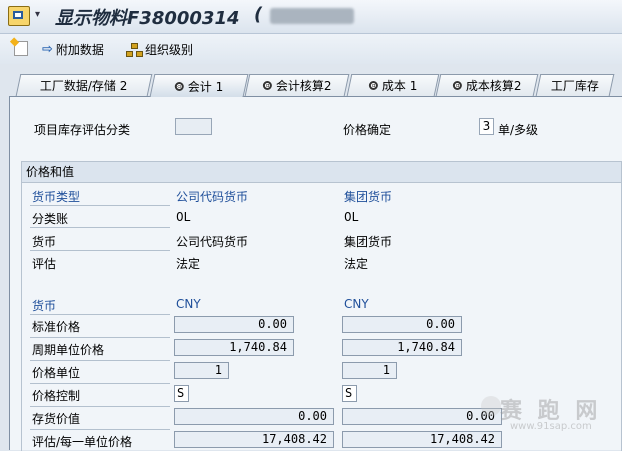  Describe the element at coordinates (82, 442) in the screenshot. I see `valuation-per-unit-label: 评估/每一单位价格` at that location.